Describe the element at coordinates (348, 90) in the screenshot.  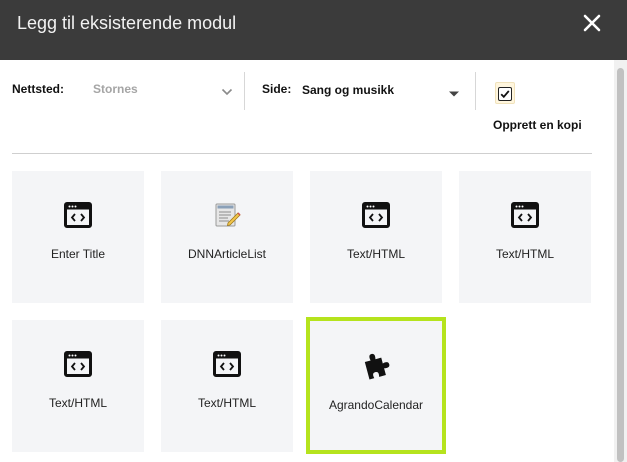
I see `page-select-value: Sang og musikk` at that location.